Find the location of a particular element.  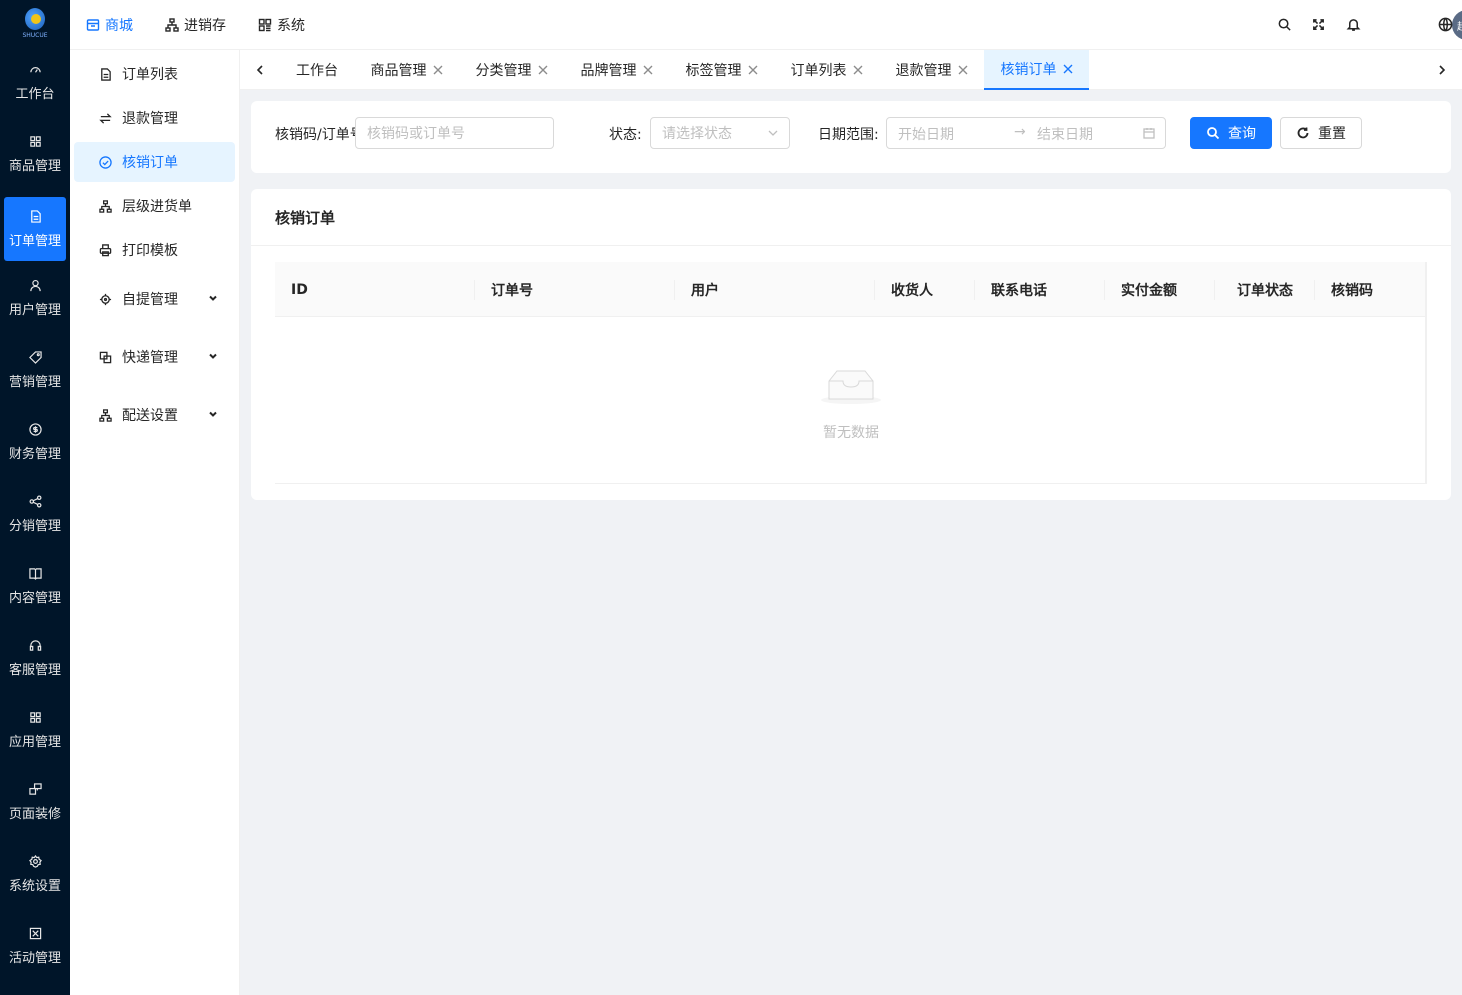

tab-scroll-right is located at coordinates (1442, 70).